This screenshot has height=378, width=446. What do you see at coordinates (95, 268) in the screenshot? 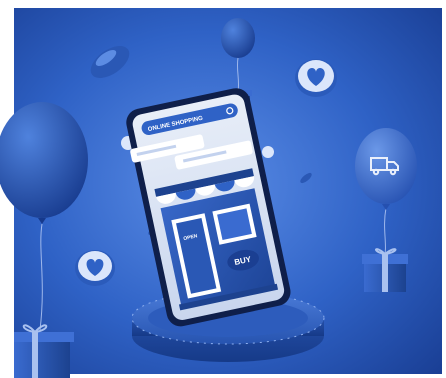
I see `heart-bubble-left` at bounding box center [95, 268].